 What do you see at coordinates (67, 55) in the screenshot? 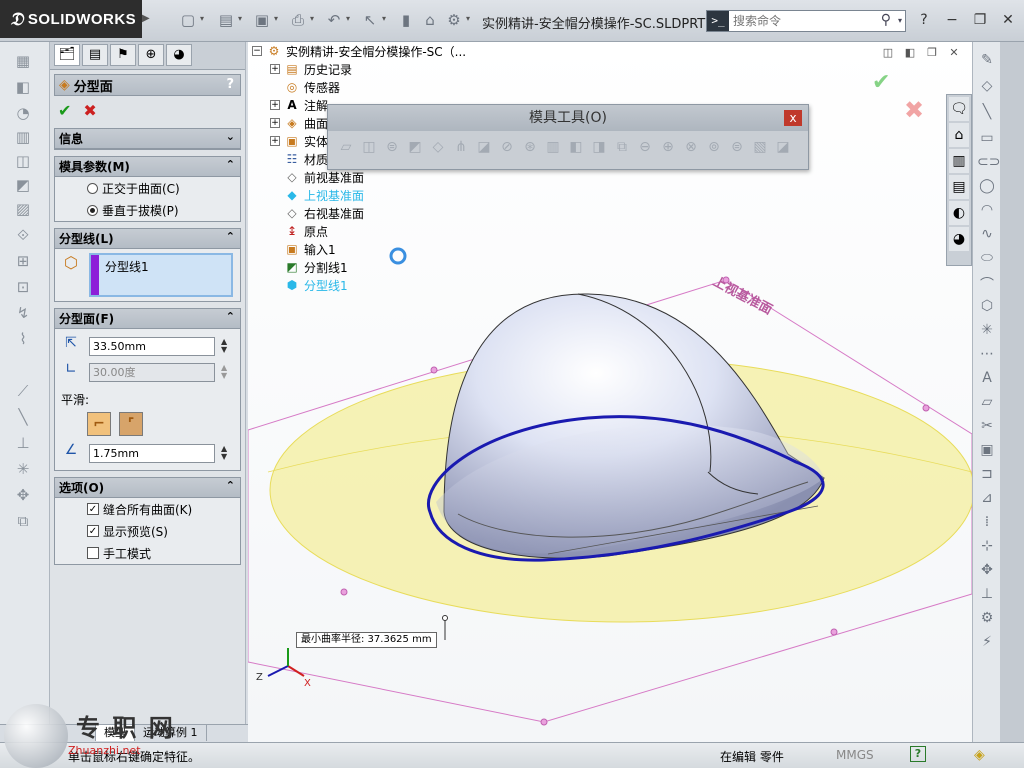
I see `feature-manager-tab: 🗂` at bounding box center [67, 55].